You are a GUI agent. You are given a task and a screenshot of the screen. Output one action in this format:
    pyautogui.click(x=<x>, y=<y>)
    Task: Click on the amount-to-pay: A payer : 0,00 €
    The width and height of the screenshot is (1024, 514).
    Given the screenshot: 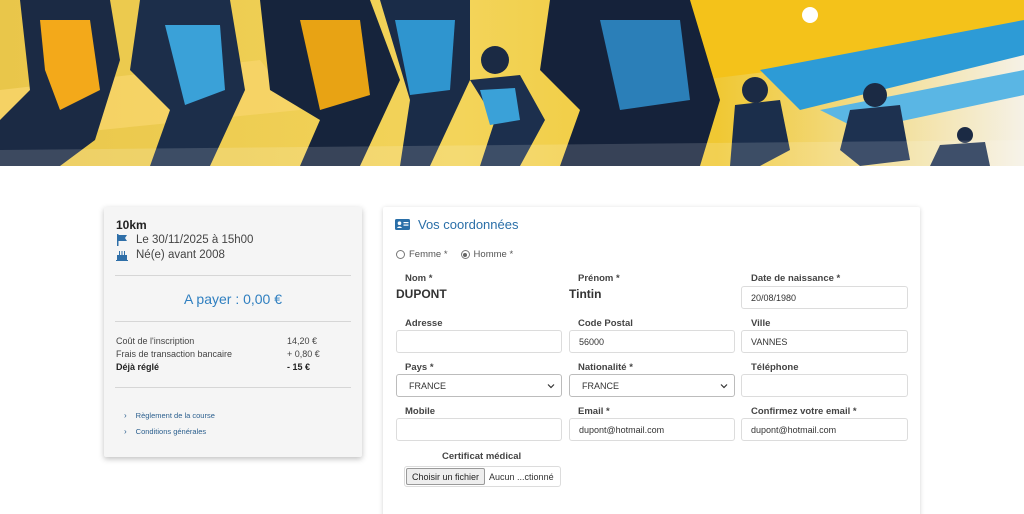 What is the action you would take?
    pyautogui.click(x=233, y=299)
    